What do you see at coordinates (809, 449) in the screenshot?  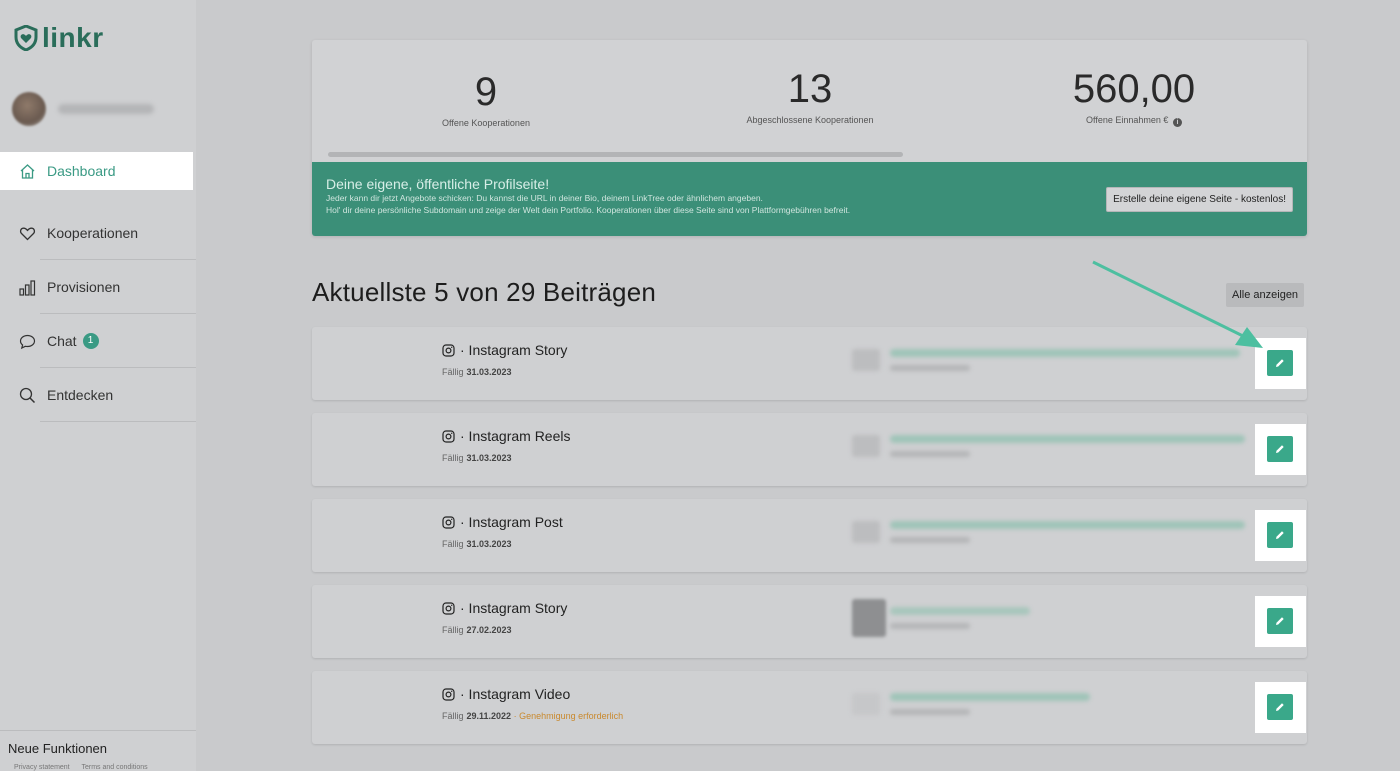 I see `post-row: · Instagram Reels Fällig 31.03.2023` at bounding box center [809, 449].